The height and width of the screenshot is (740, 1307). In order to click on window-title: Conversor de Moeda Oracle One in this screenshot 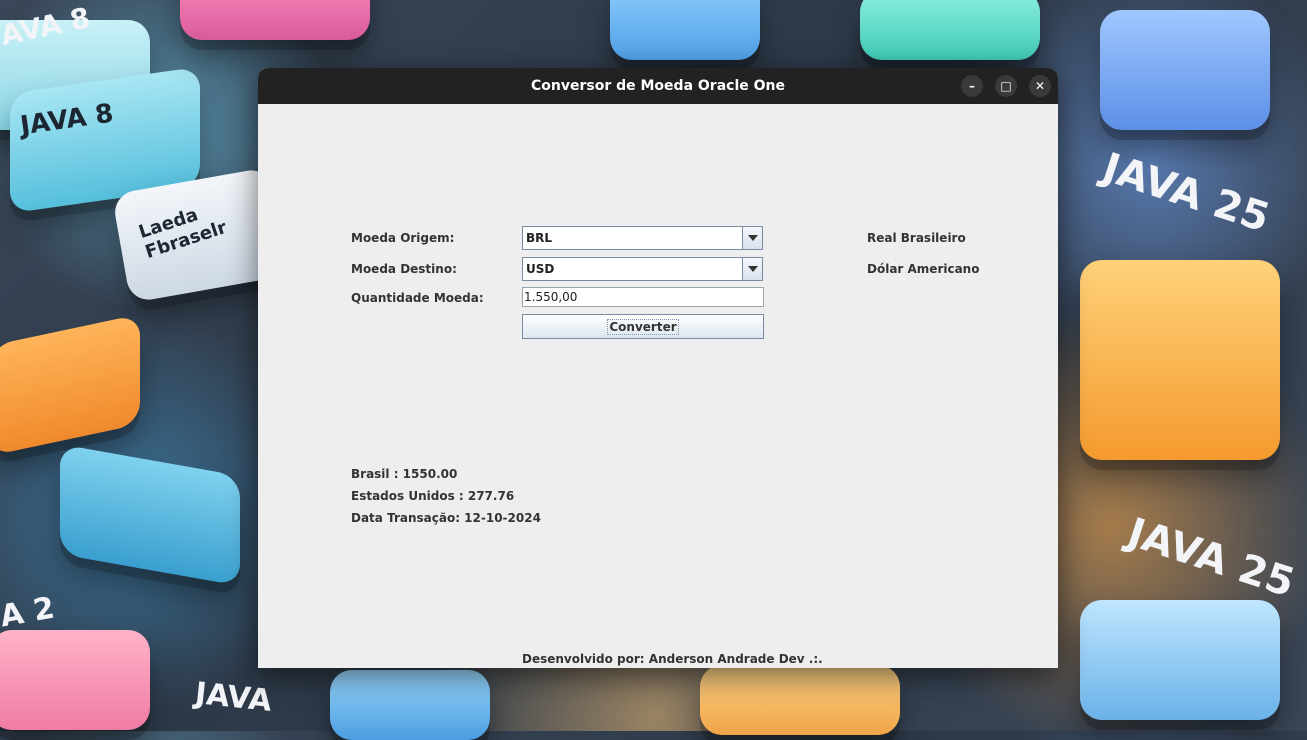, I will do `click(658, 86)`.